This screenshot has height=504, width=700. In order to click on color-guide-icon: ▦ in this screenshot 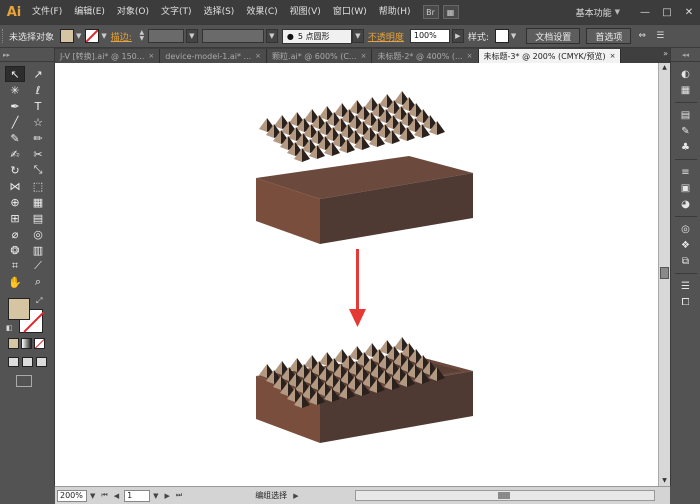, I will do `click(686, 90)`.